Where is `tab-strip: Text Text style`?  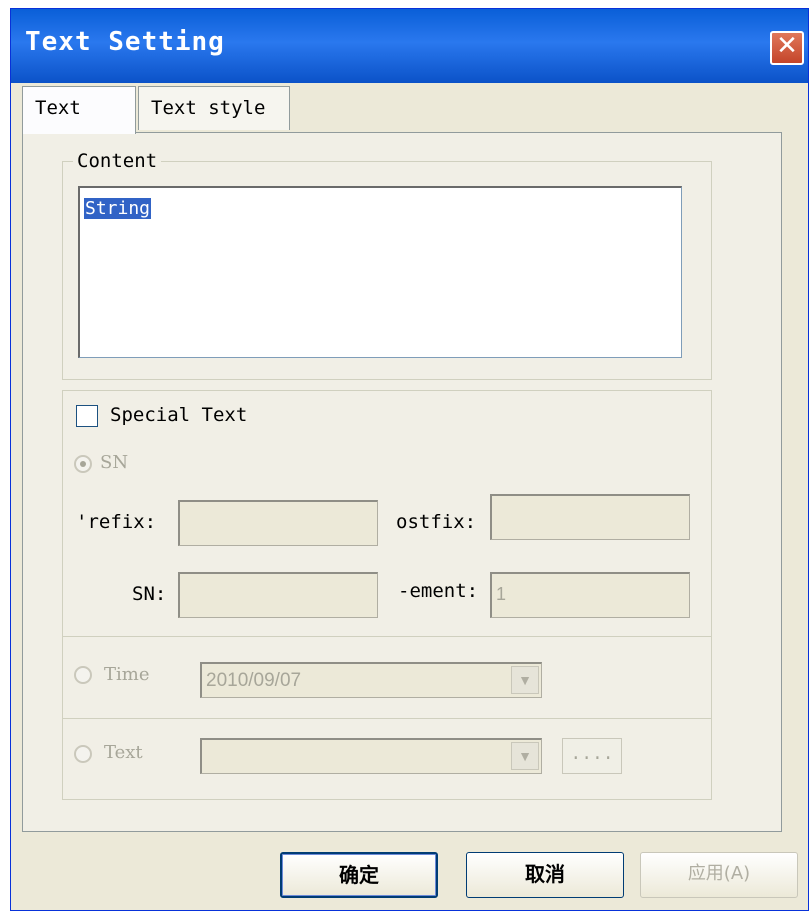 tab-strip: Text Text style is located at coordinates (402, 110).